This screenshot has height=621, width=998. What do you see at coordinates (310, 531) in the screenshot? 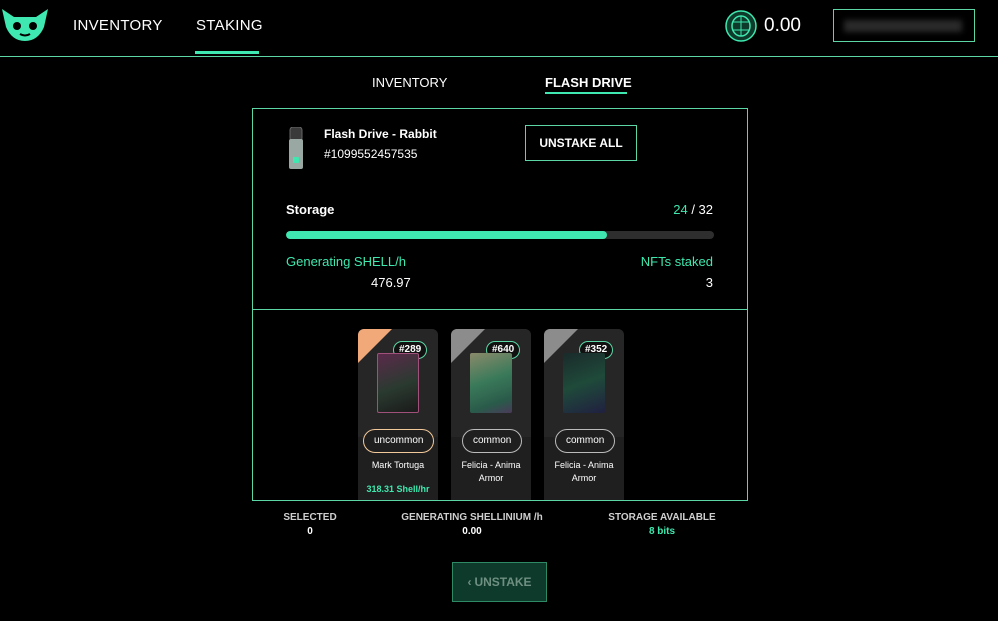
I see `selected-value: 0` at bounding box center [310, 531].